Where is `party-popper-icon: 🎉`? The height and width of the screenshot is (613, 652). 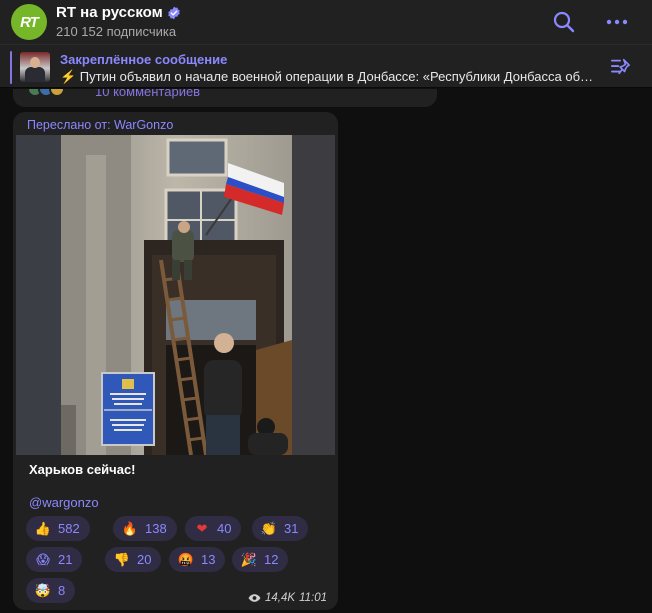
party-popper-icon: 🎉 is located at coordinates (249, 559).